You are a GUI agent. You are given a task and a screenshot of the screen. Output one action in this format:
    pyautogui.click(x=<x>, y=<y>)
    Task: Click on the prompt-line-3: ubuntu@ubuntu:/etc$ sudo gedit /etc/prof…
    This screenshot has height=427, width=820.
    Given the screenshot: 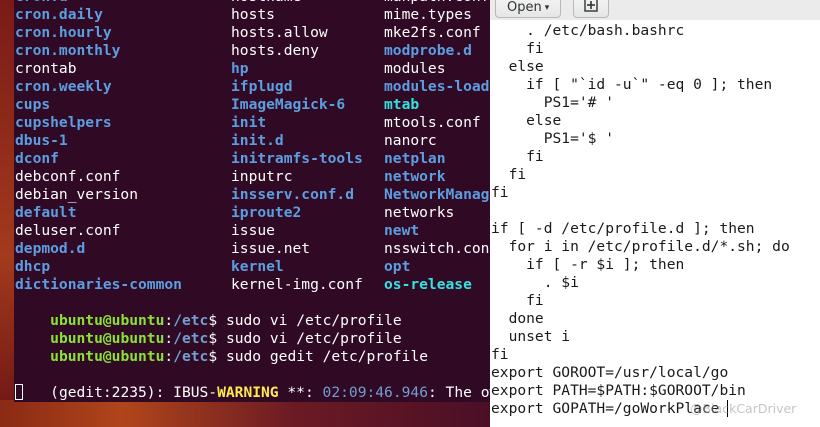 What is the action you would take?
    pyautogui.click(x=221, y=347)
    